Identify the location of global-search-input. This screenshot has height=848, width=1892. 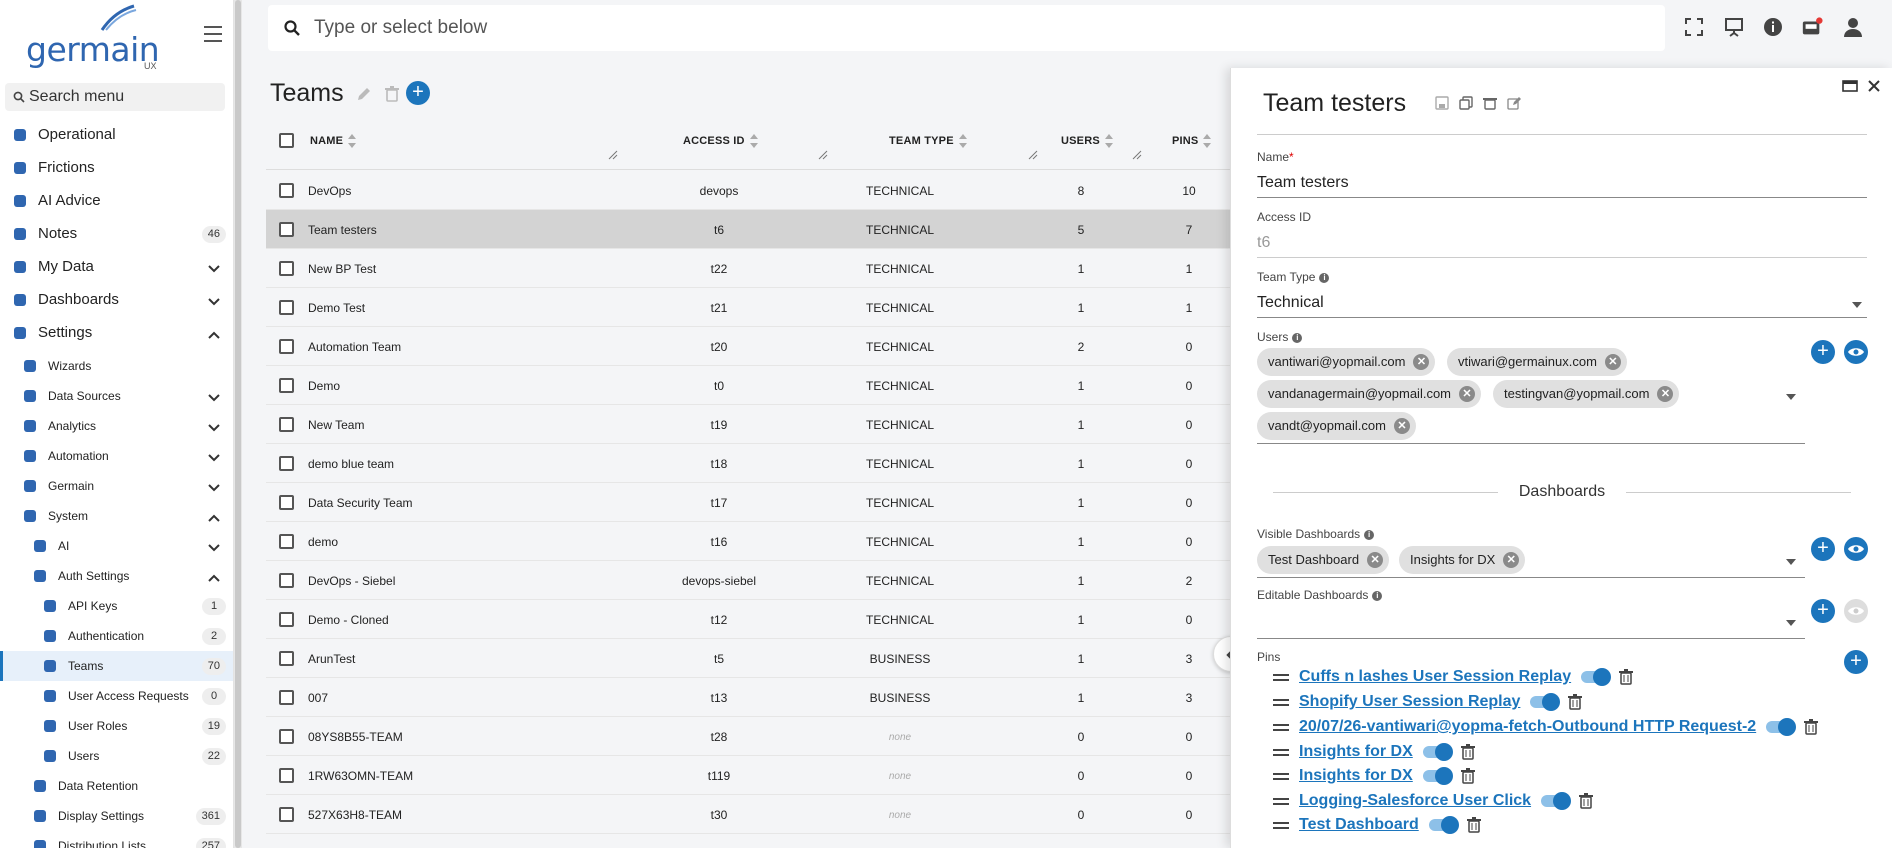
(664, 28).